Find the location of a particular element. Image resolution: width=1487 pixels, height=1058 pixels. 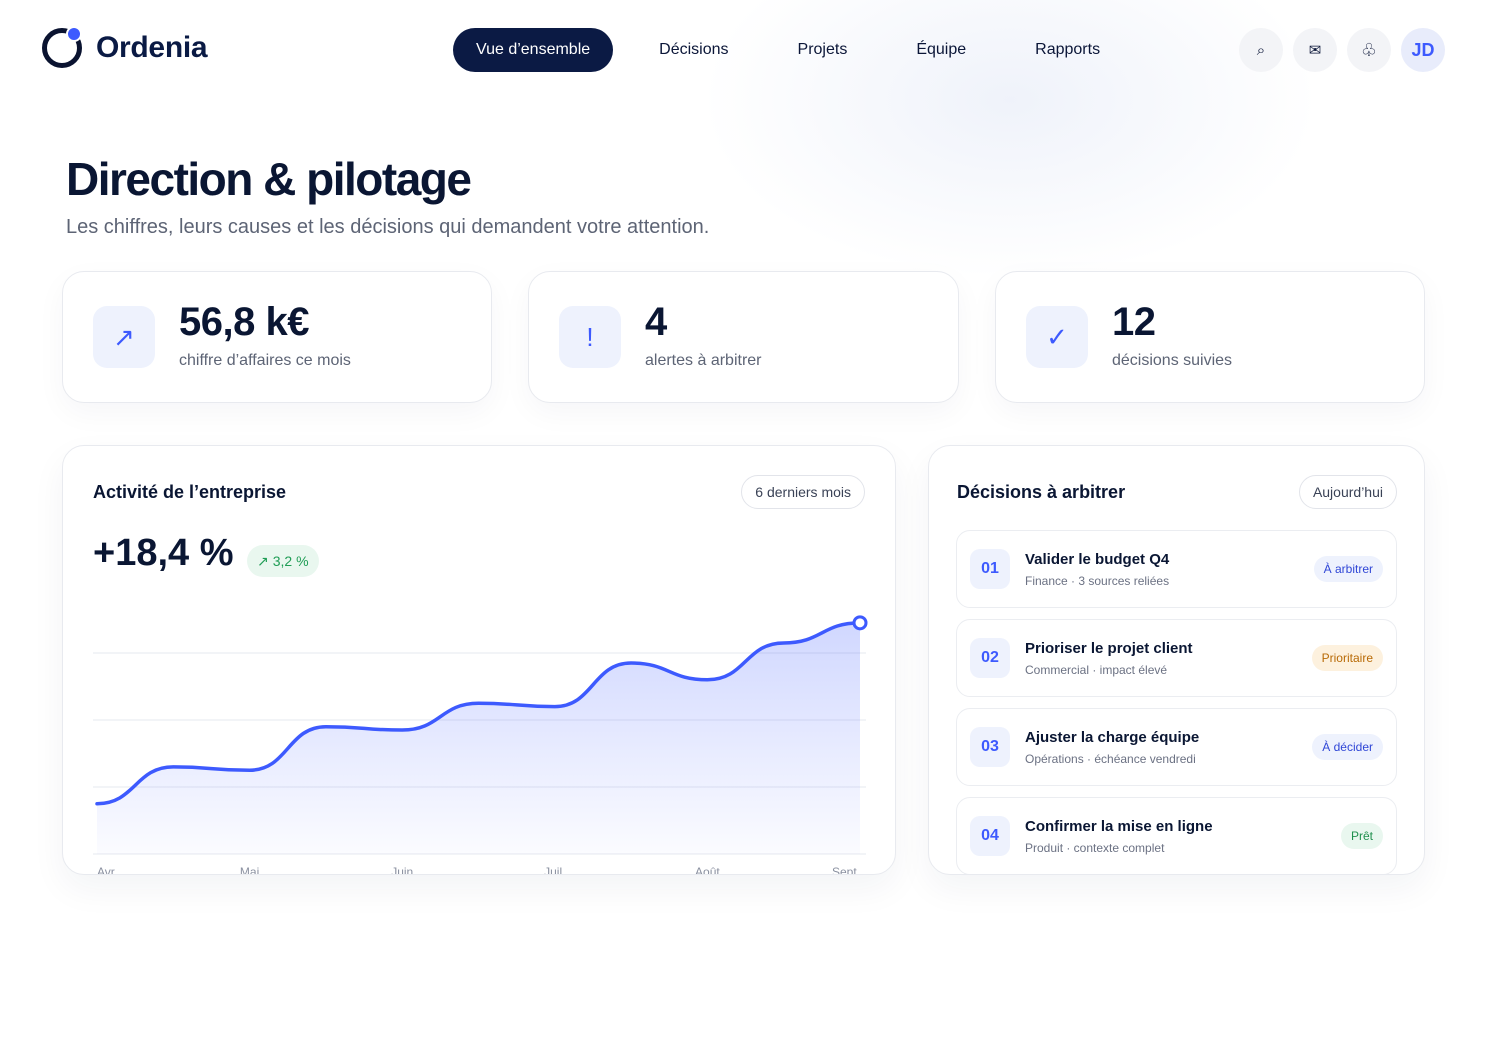

brand-logo: Ordenia is located at coordinates (125, 47).